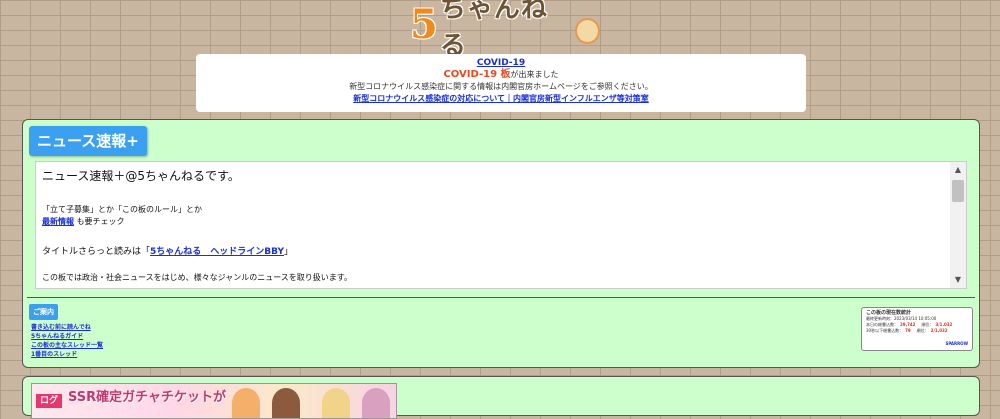 The width and height of the screenshot is (1000, 419). Describe the element at coordinates (534, 74) in the screenshot. I see `covid-heading-suffix: が出来ました` at that location.